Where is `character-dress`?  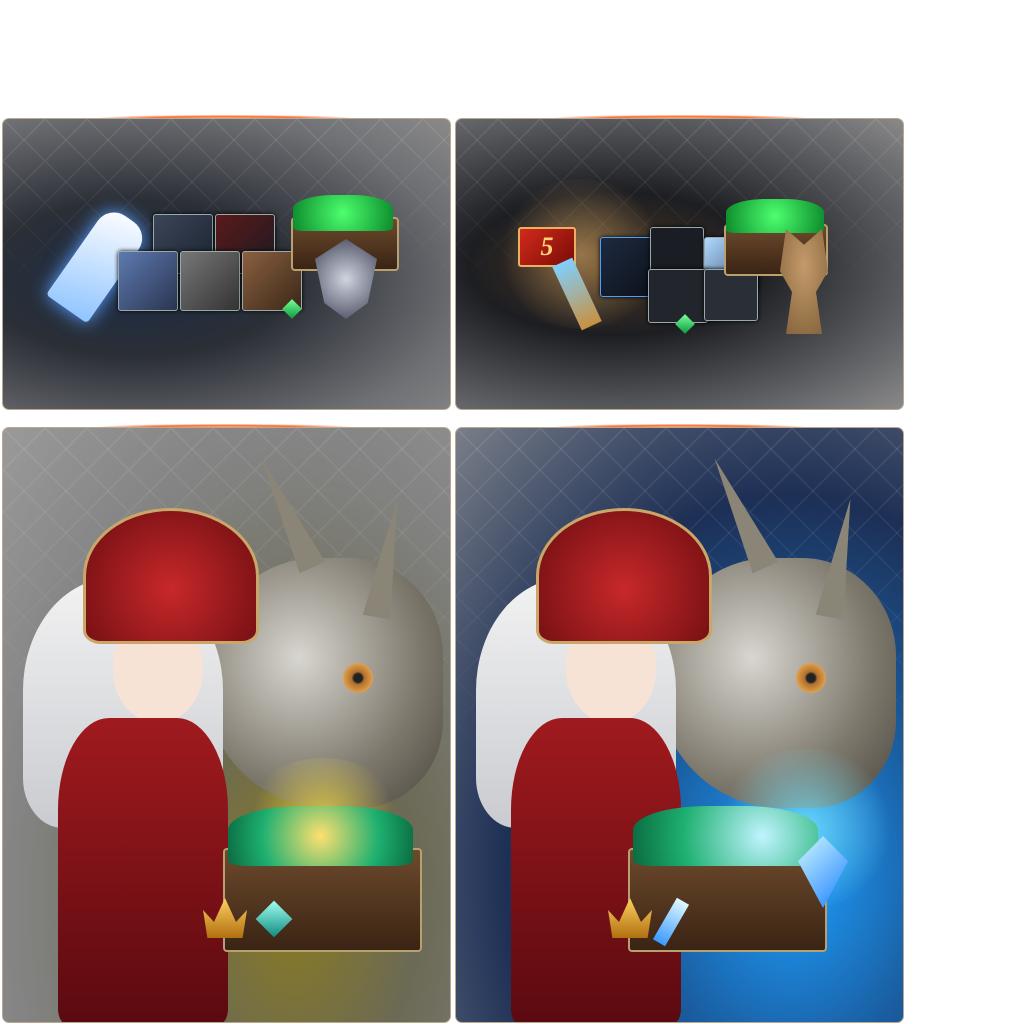 character-dress is located at coordinates (143, 870).